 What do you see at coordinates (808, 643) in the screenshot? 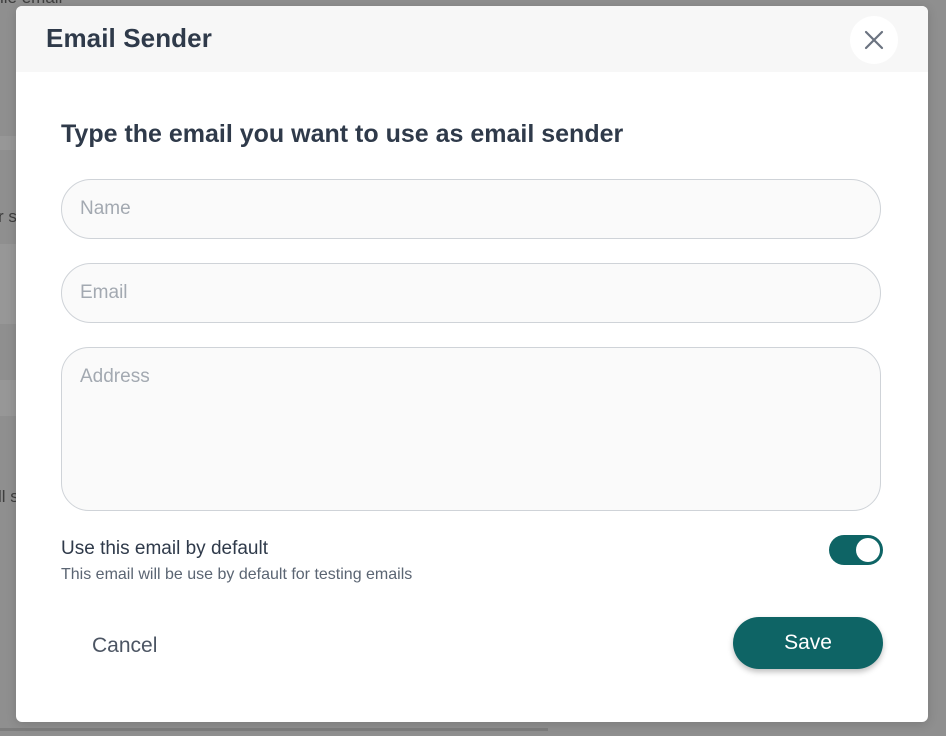
I see `save-button: Save` at bounding box center [808, 643].